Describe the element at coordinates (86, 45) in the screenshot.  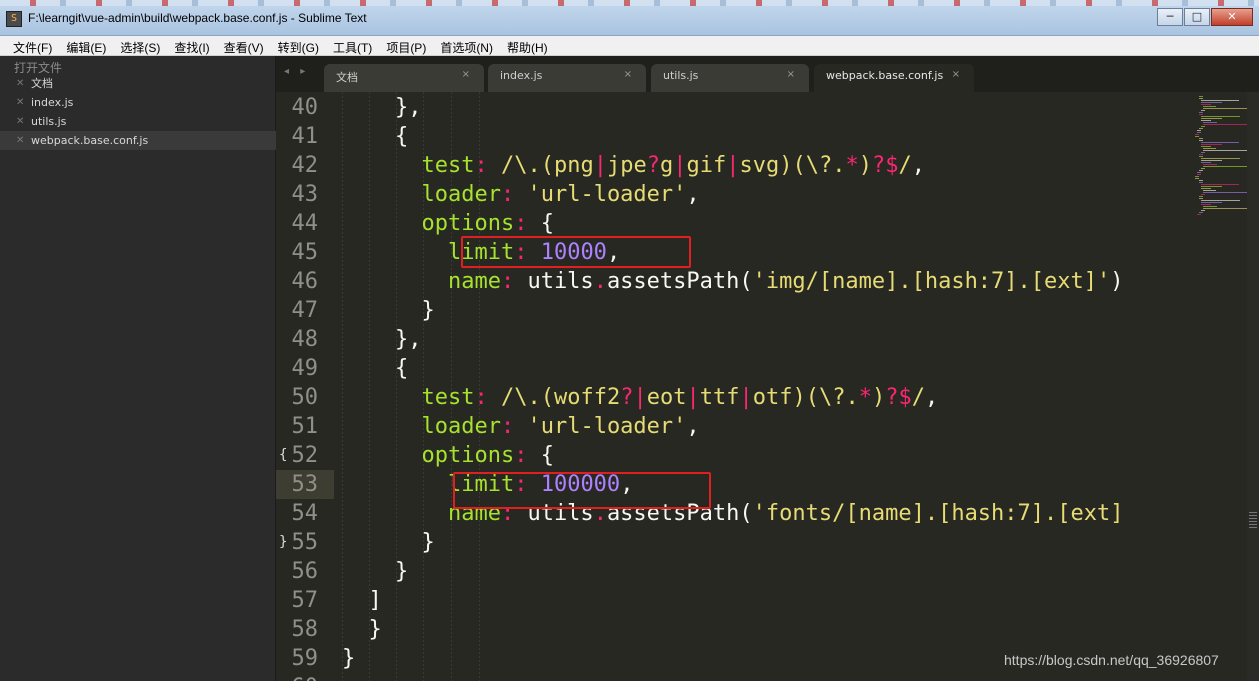
I see `menu-edit: 编辑(E)` at that location.